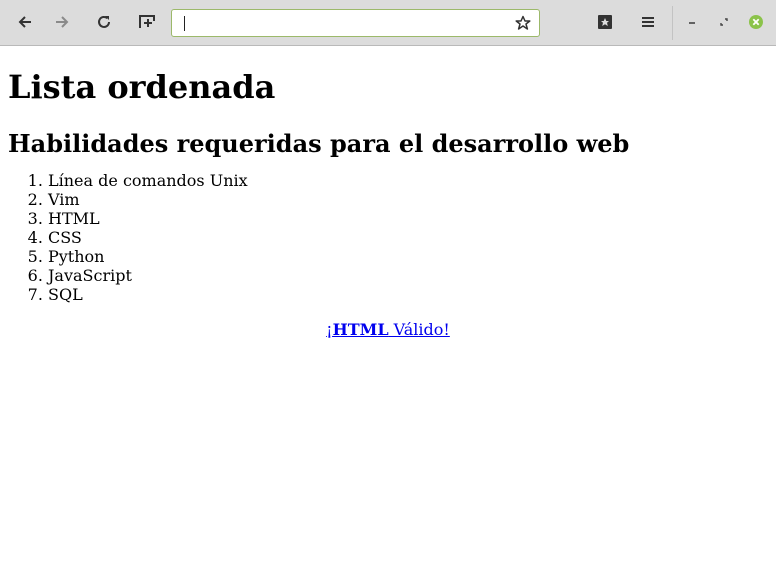 Image resolution: width=776 pixels, height=571 pixels. What do you see at coordinates (184, 23) in the screenshot?
I see `text-caret` at bounding box center [184, 23].